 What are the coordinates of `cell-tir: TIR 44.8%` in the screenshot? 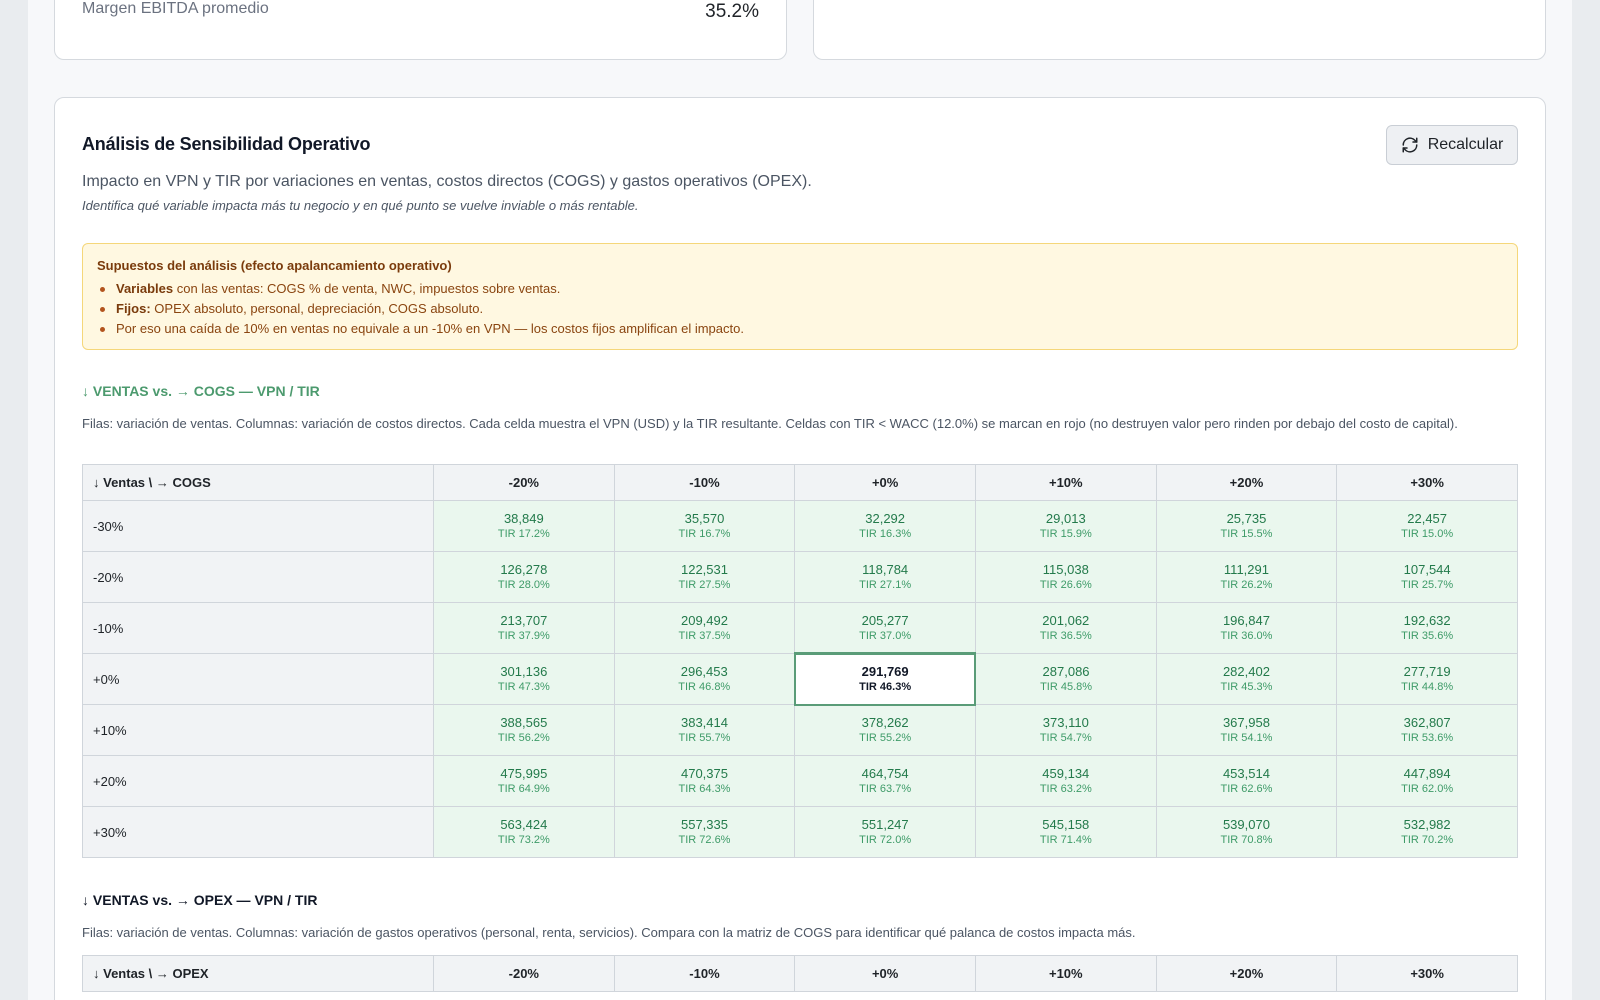 It's located at (1427, 687).